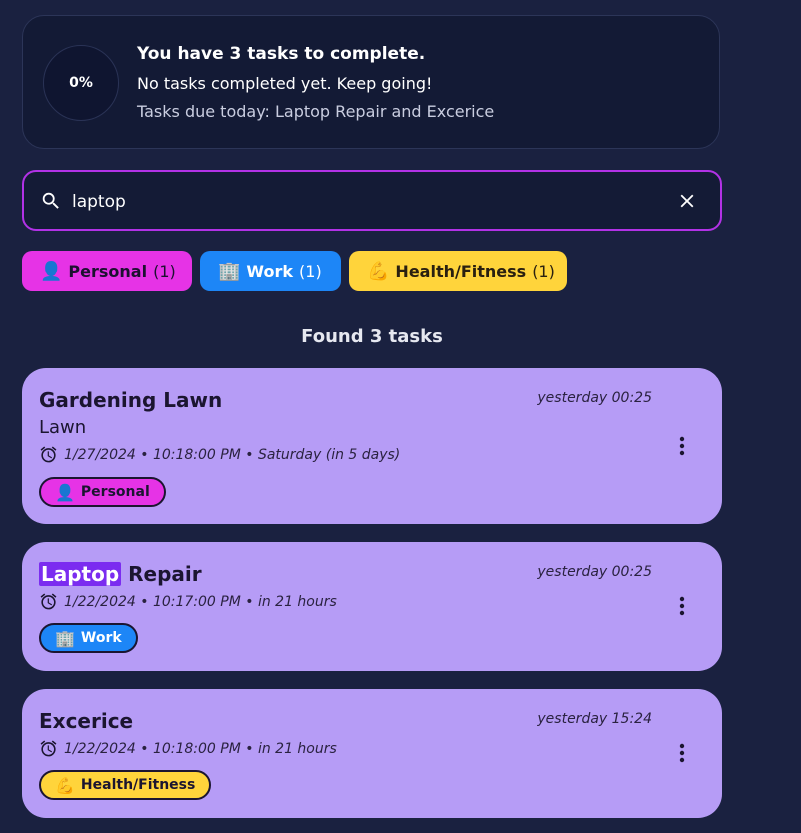 The height and width of the screenshot is (833, 801). I want to click on filter-label: Work, so click(270, 271).